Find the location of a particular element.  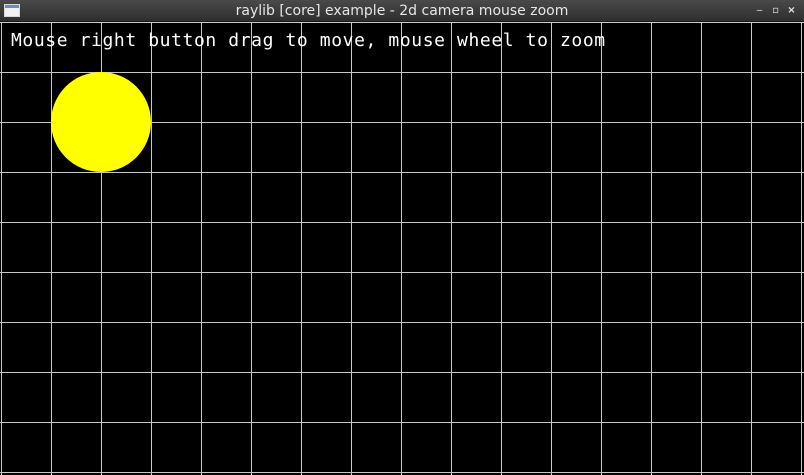

yellow-circle is located at coordinates (101, 122).